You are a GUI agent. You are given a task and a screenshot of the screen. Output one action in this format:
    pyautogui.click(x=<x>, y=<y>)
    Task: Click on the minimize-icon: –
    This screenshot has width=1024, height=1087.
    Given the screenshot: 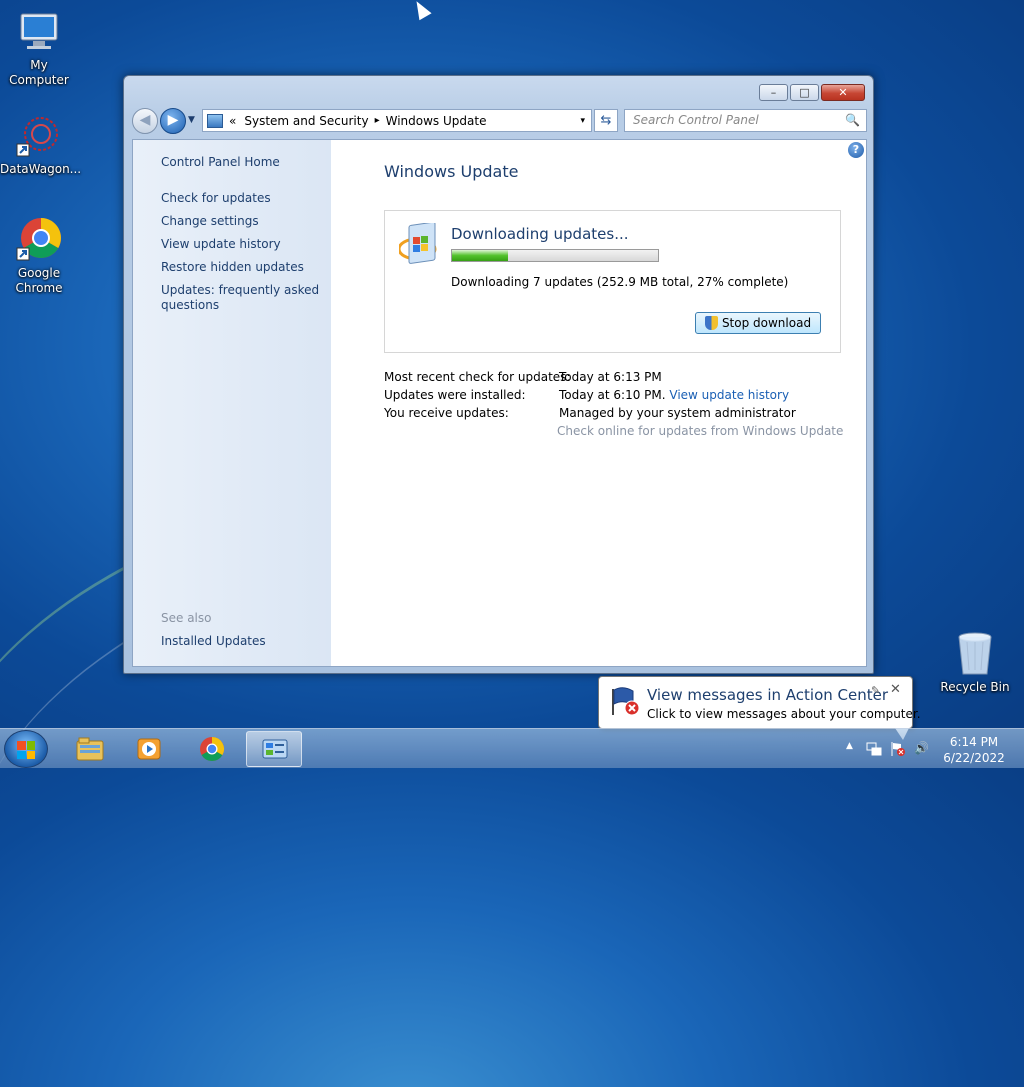 What is the action you would take?
    pyautogui.click(x=773, y=92)
    